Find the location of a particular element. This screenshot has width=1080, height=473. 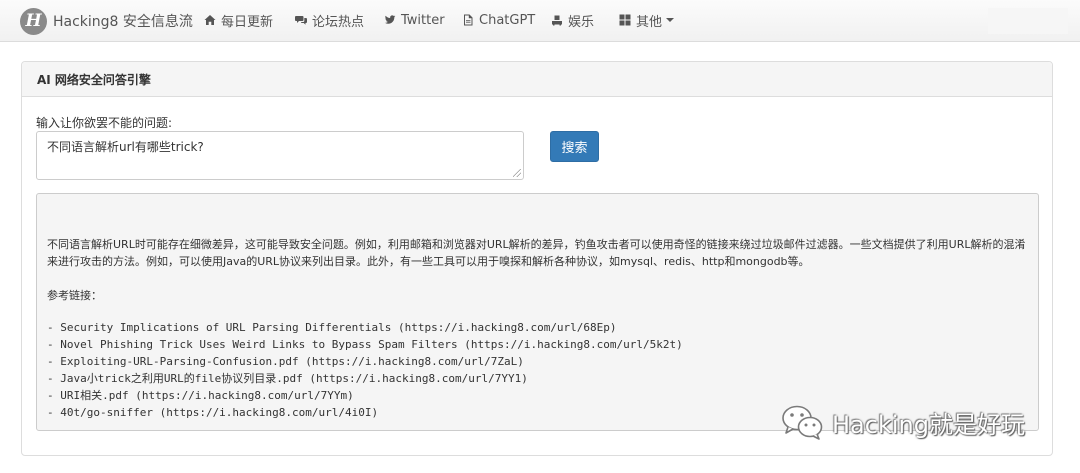

nav-item-label: 娱乐 is located at coordinates (581, 22).